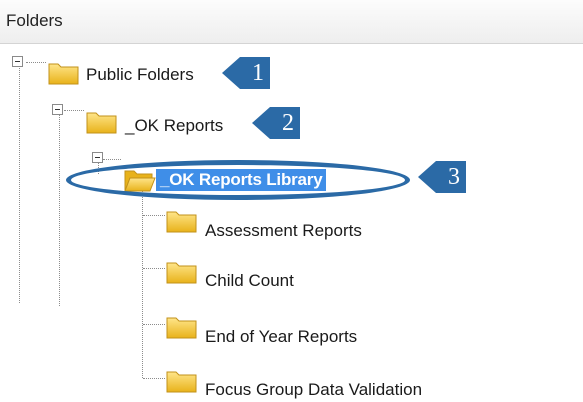 This screenshot has width=583, height=402. What do you see at coordinates (454, 177) in the screenshot?
I see `marker-number: 3` at bounding box center [454, 177].